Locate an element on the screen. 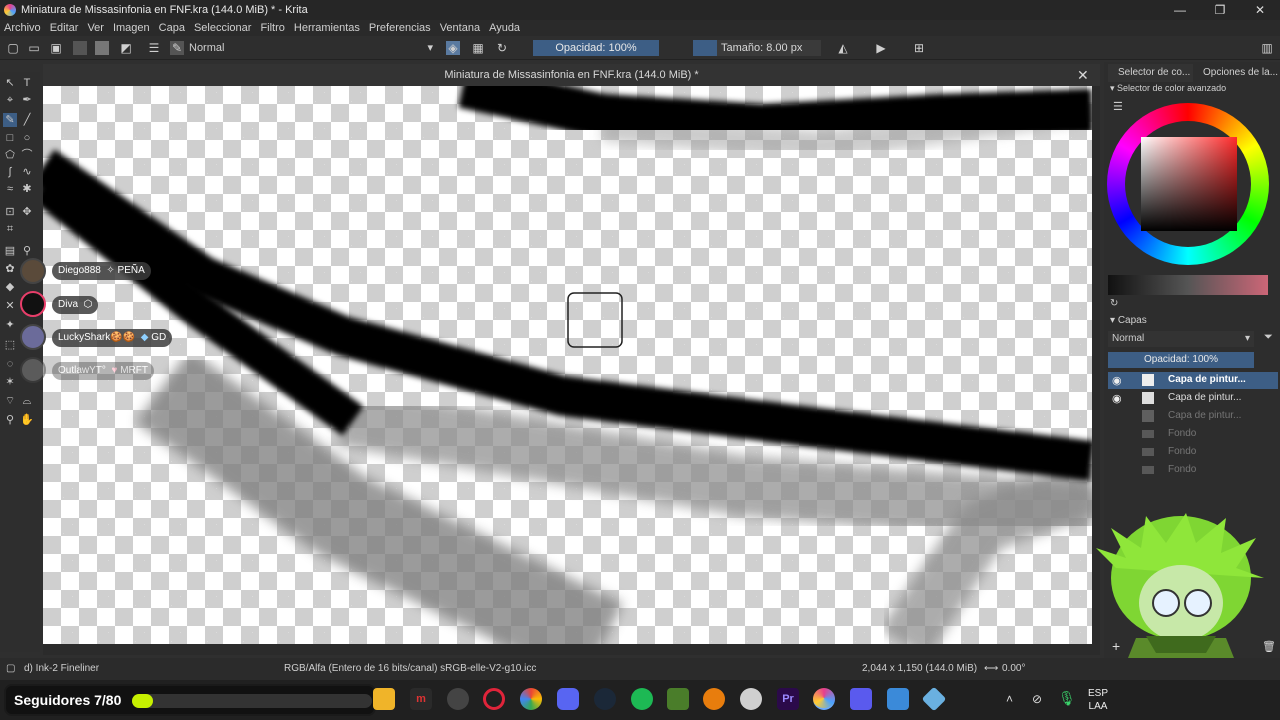 The height and width of the screenshot is (720, 1280). line-tool-icon: ╱ is located at coordinates (27, 120).